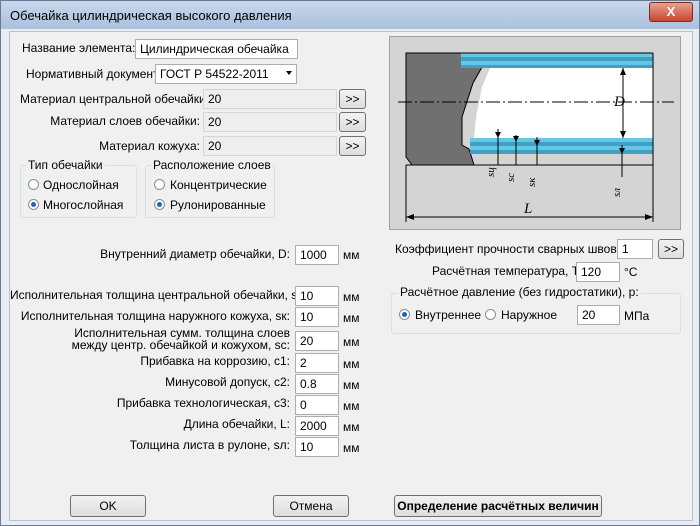  What do you see at coordinates (598, 315) in the screenshot?
I see `pressure-input: 20` at bounding box center [598, 315].